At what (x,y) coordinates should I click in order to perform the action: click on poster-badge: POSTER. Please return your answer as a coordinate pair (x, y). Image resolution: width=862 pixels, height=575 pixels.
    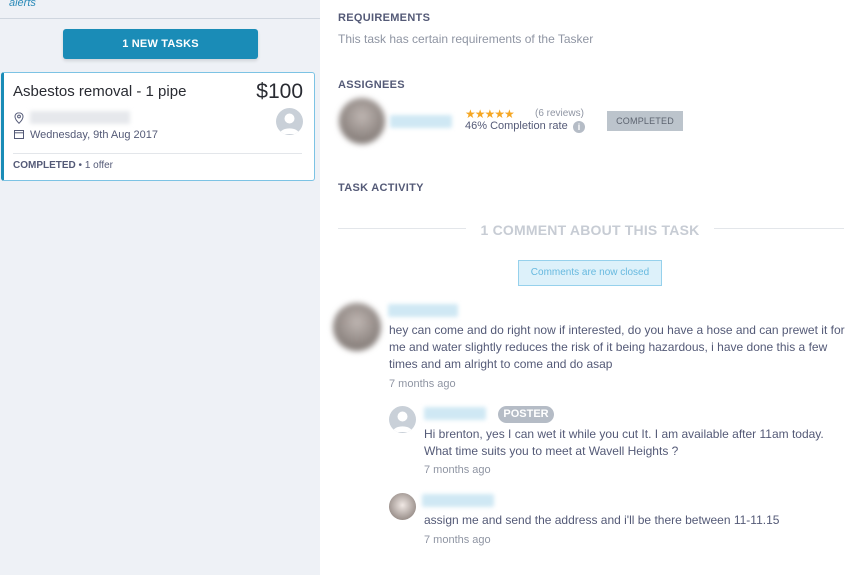
    Looking at the image, I should click on (526, 414).